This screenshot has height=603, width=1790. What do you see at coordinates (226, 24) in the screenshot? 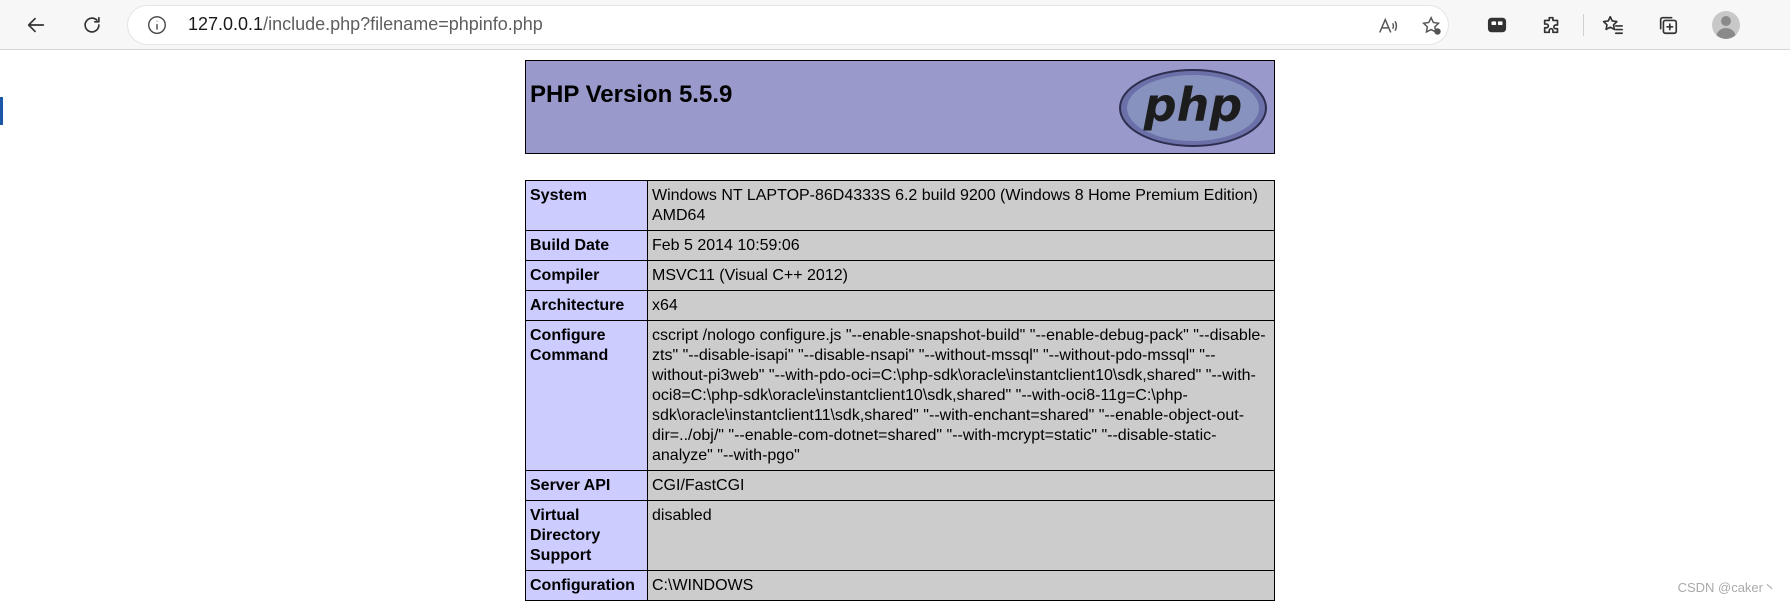
I see `url-host: 127.0.0.1` at bounding box center [226, 24].